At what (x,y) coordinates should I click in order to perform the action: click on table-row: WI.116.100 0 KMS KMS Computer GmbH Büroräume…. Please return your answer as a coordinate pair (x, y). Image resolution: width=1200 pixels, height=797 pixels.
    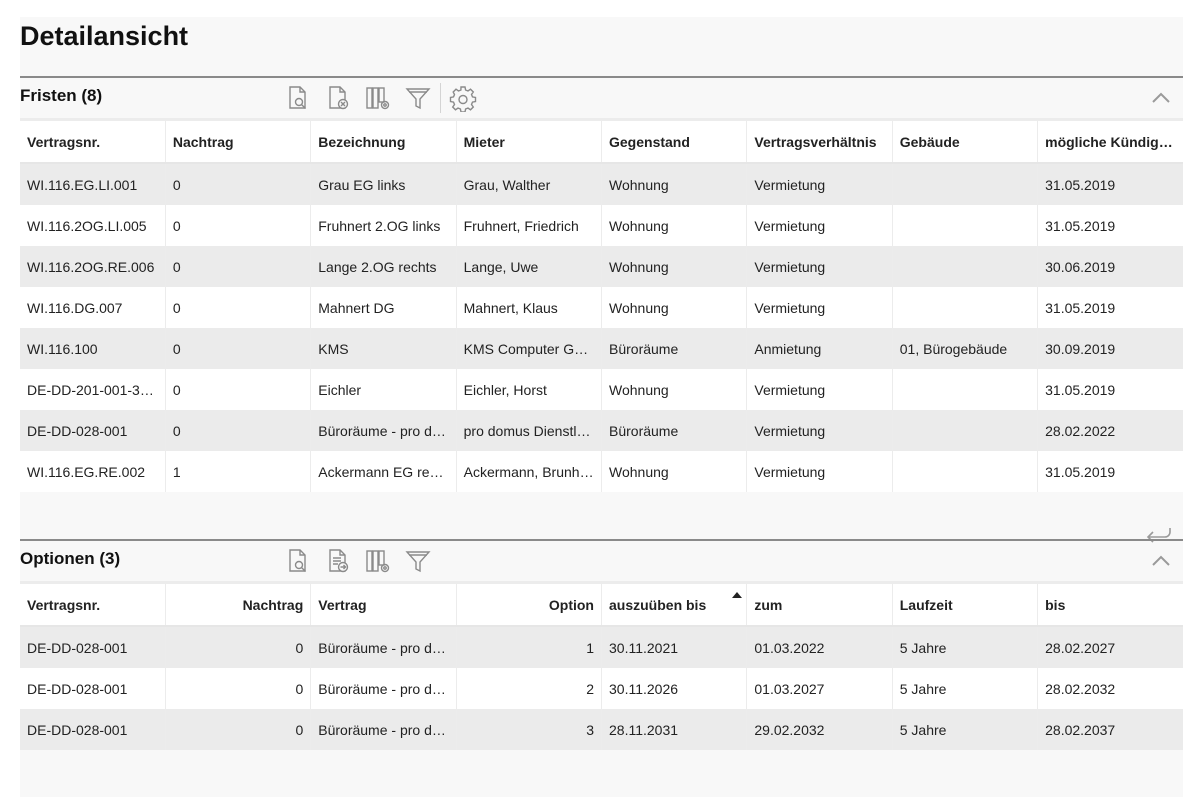
    Looking at the image, I should click on (601, 348).